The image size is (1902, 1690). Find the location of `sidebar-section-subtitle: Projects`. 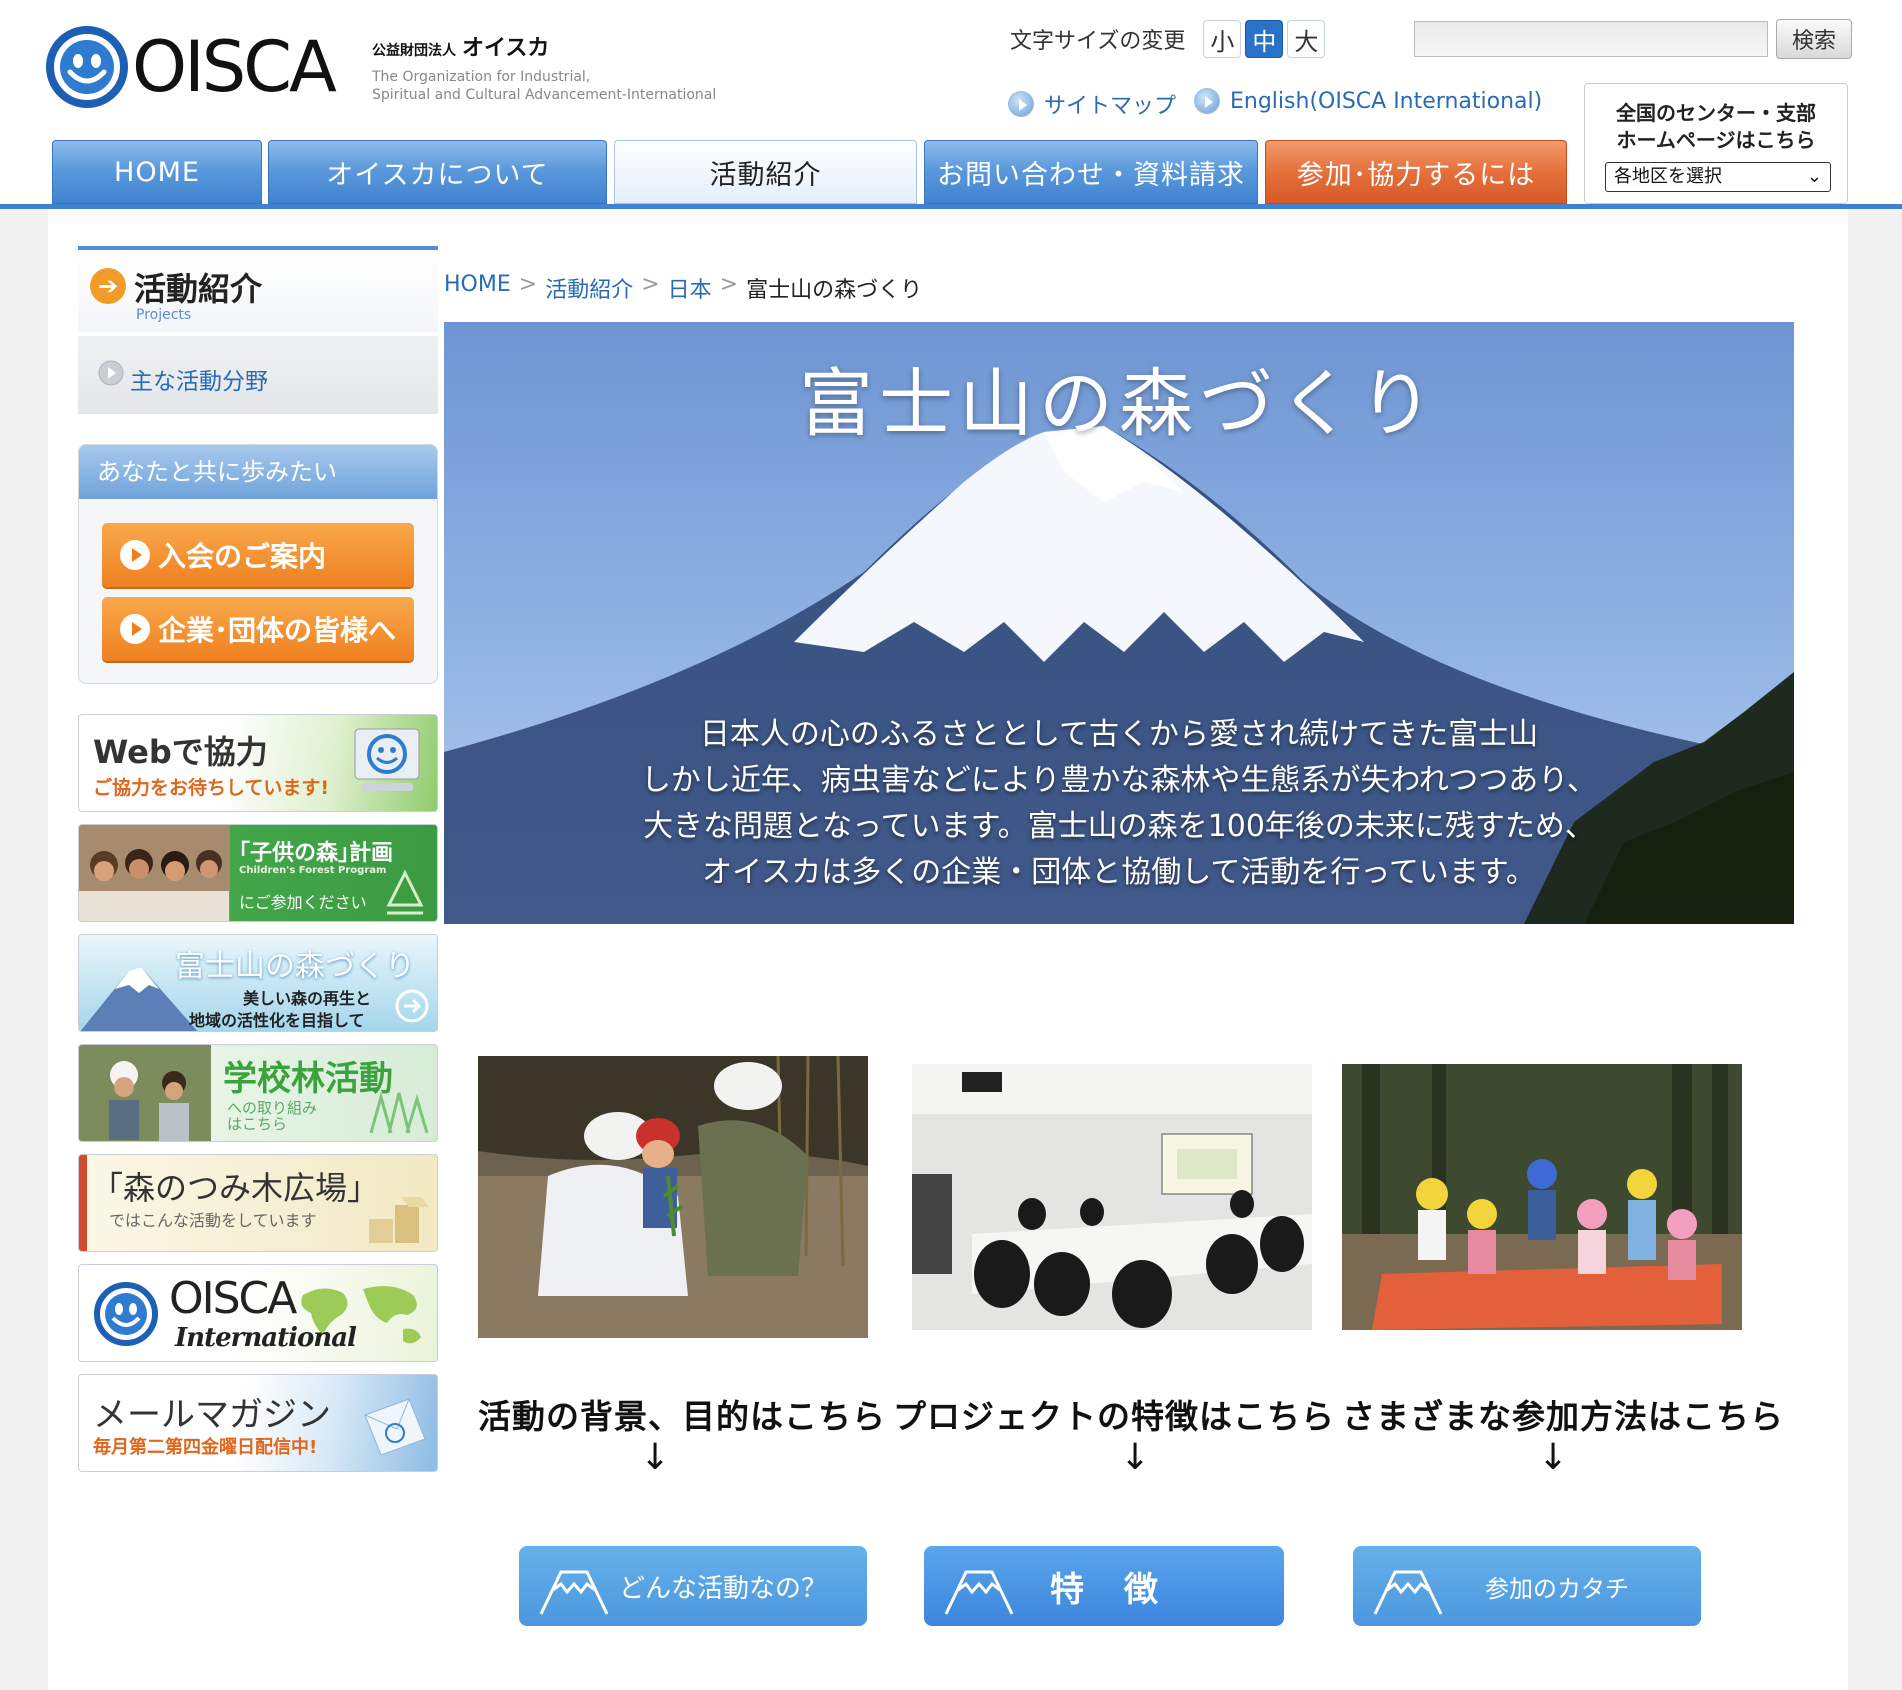

sidebar-section-subtitle: Projects is located at coordinates (164, 315).